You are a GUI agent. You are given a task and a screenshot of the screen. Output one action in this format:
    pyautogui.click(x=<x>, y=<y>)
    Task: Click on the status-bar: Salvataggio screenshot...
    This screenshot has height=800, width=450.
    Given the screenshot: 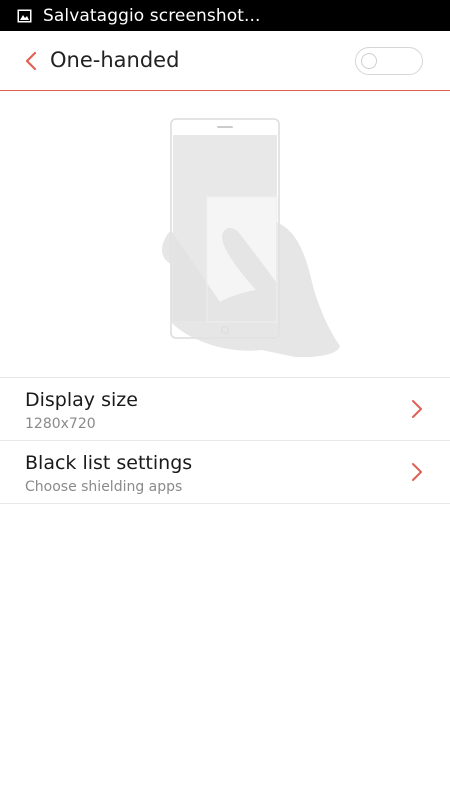 What is the action you would take?
    pyautogui.click(x=225, y=15)
    